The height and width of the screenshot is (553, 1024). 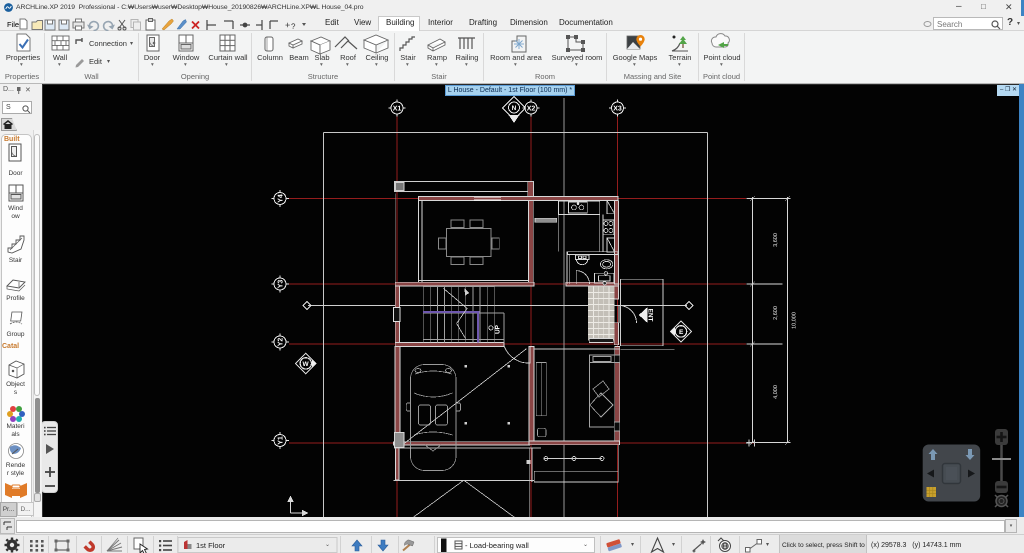 I want to click on svg-text: X1, so click(x=397, y=108).